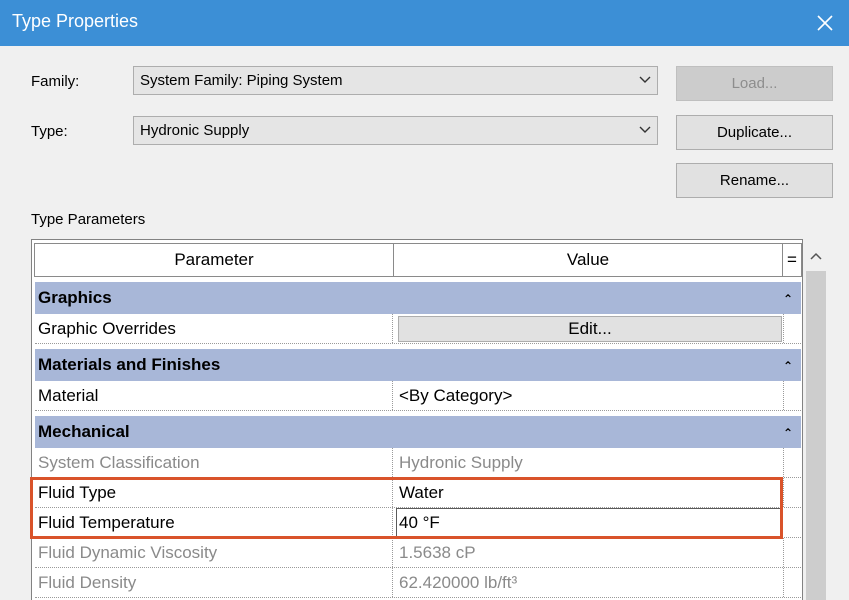  What do you see at coordinates (590, 462) in the screenshot?
I see `param-value: Hydronic Supply` at bounding box center [590, 462].